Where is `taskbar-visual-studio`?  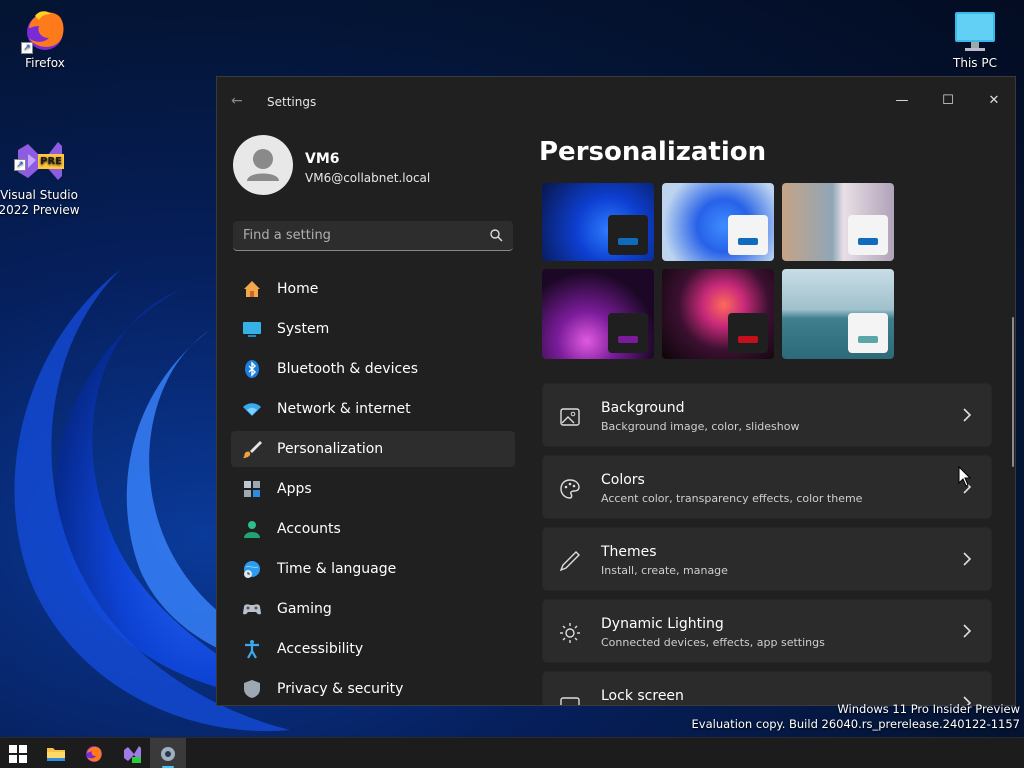 taskbar-visual-studio is located at coordinates (132, 753).